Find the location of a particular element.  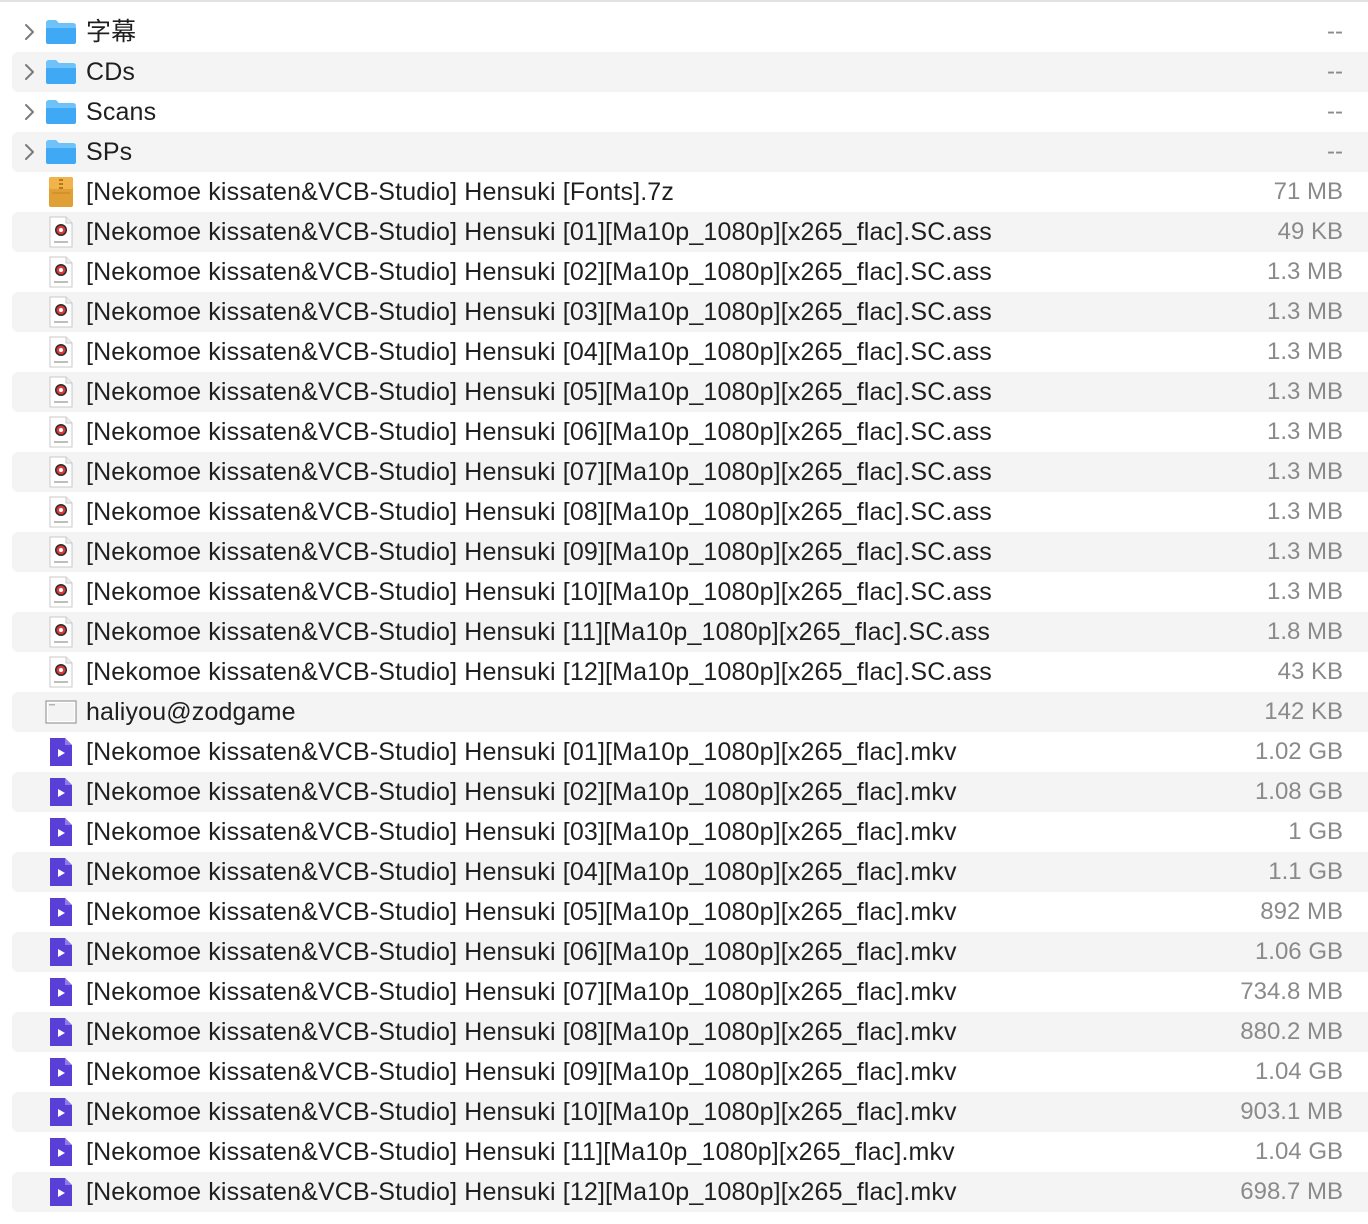

file-size: 71 MB is located at coordinates (1308, 191).